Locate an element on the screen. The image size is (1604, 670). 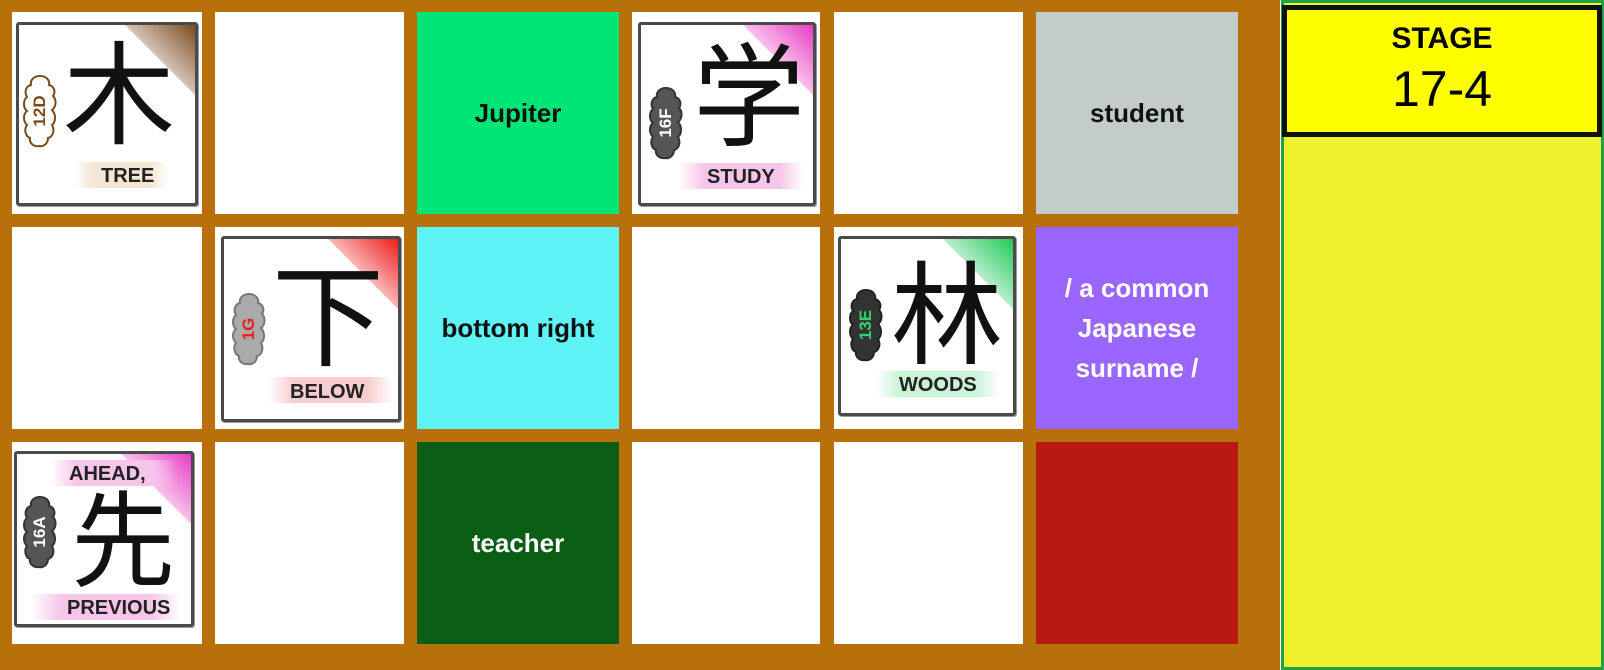
clue-cell-jupiter: Jupiter is located at coordinates (518, 113).